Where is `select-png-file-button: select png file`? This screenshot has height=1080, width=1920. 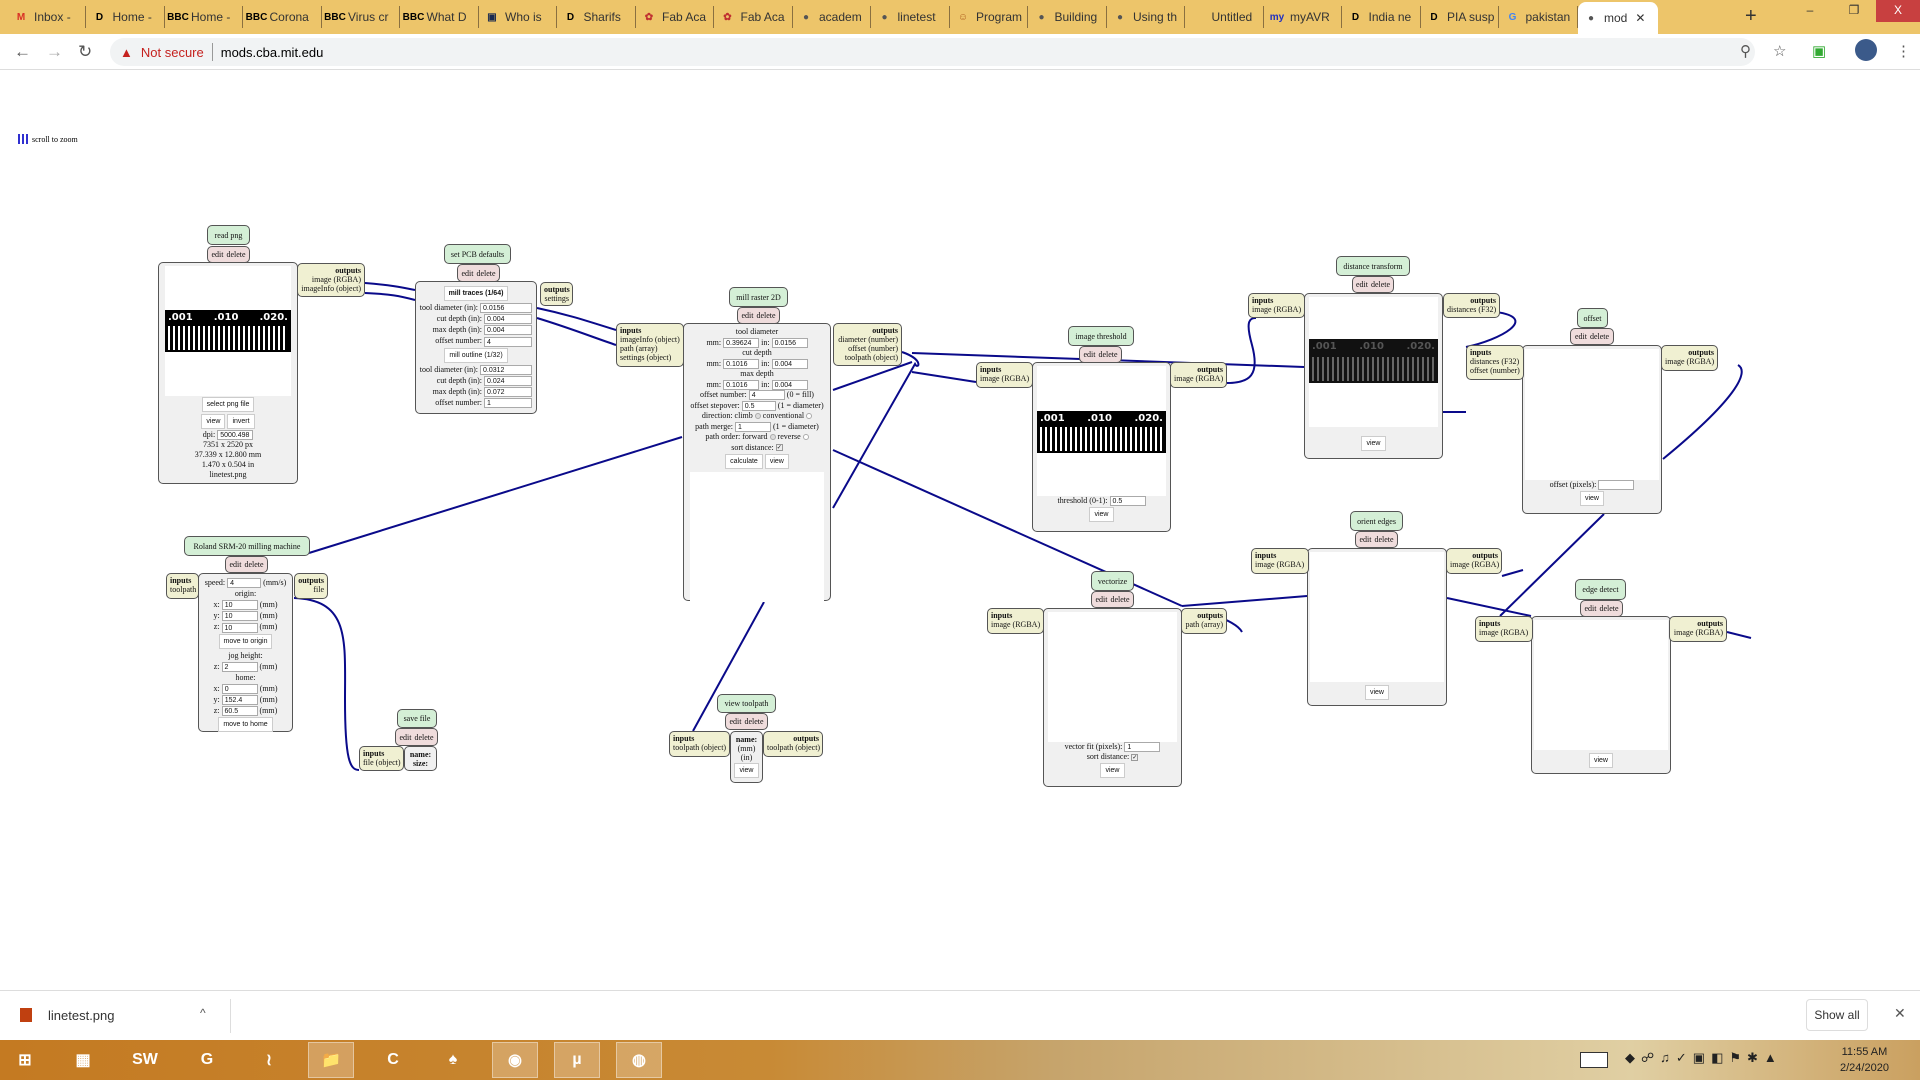 select-png-file-button: select png file is located at coordinates (228, 404).